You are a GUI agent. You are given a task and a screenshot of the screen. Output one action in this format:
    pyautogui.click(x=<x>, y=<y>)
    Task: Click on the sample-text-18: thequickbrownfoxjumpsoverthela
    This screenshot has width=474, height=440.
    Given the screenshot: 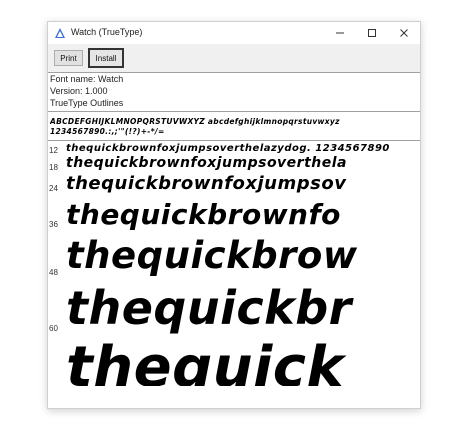 What is the action you would take?
    pyautogui.click(x=206, y=163)
    